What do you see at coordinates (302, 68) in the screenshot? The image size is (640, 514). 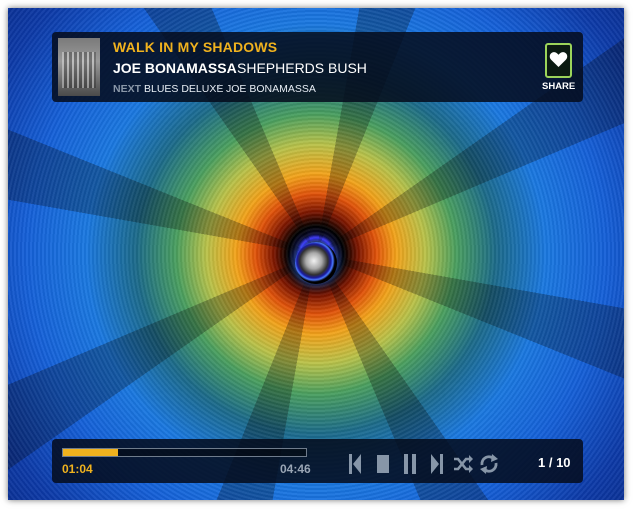 I see `album-name: SHEPHERDS BUSH` at bounding box center [302, 68].